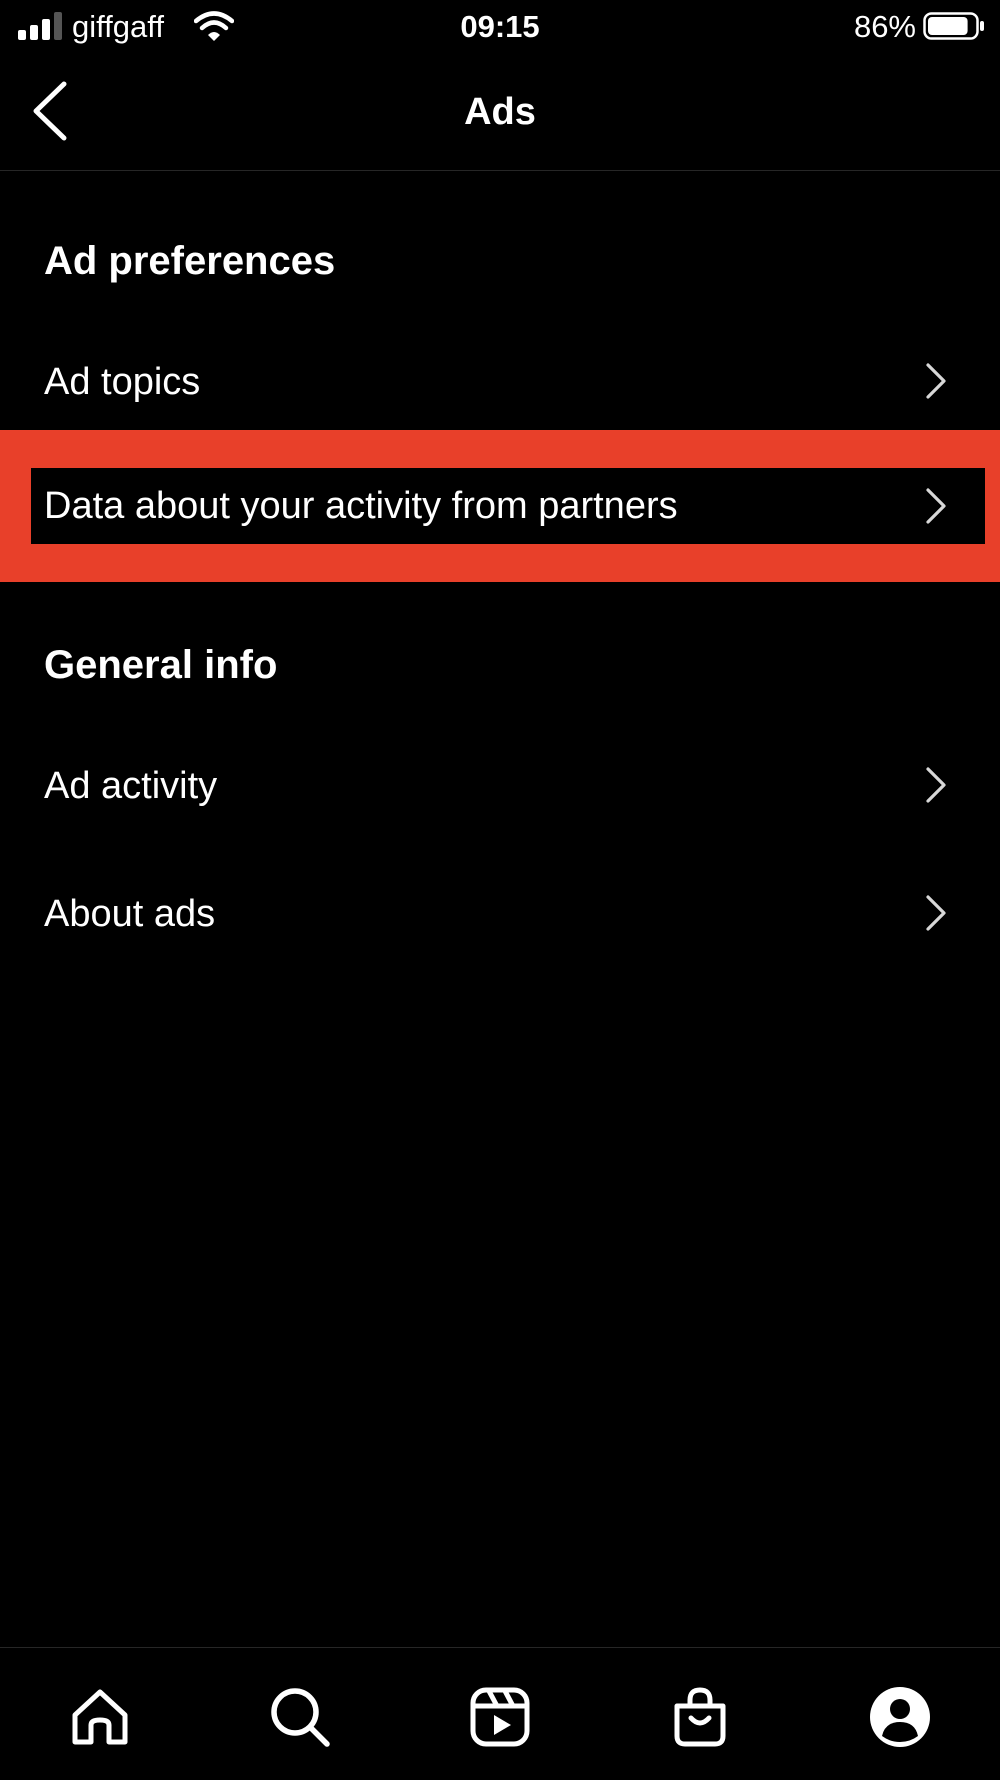 This screenshot has height=1780, width=1000. I want to click on home-icon, so click(100, 1717).